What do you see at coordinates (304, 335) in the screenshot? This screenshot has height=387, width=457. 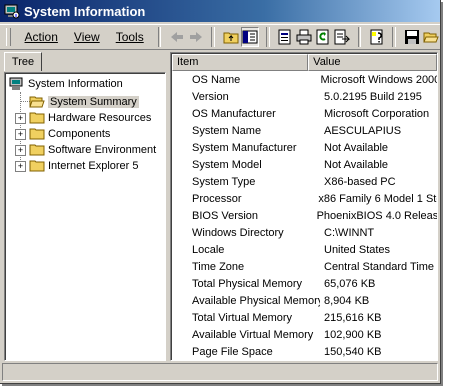 I see `table-row: Available Virtual Memory 102,900 KB` at bounding box center [304, 335].